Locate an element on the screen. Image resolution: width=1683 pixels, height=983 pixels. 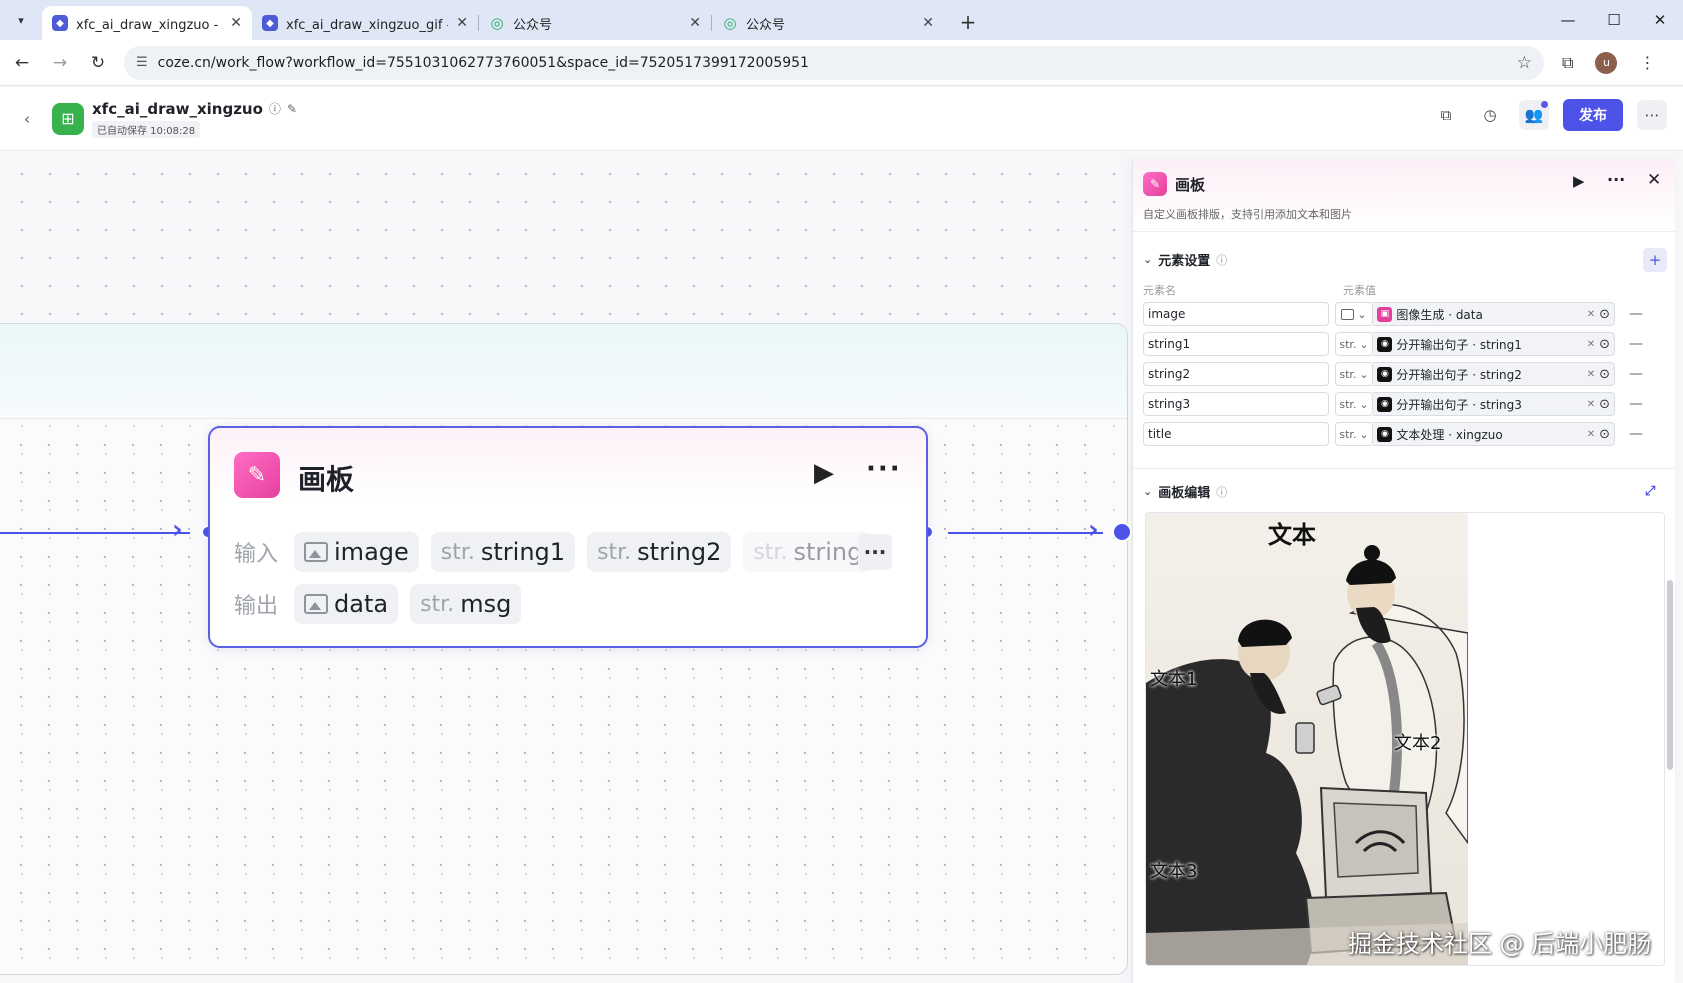
expand-fullscreen-icon: ⤢ is located at coordinates (1650, 491).